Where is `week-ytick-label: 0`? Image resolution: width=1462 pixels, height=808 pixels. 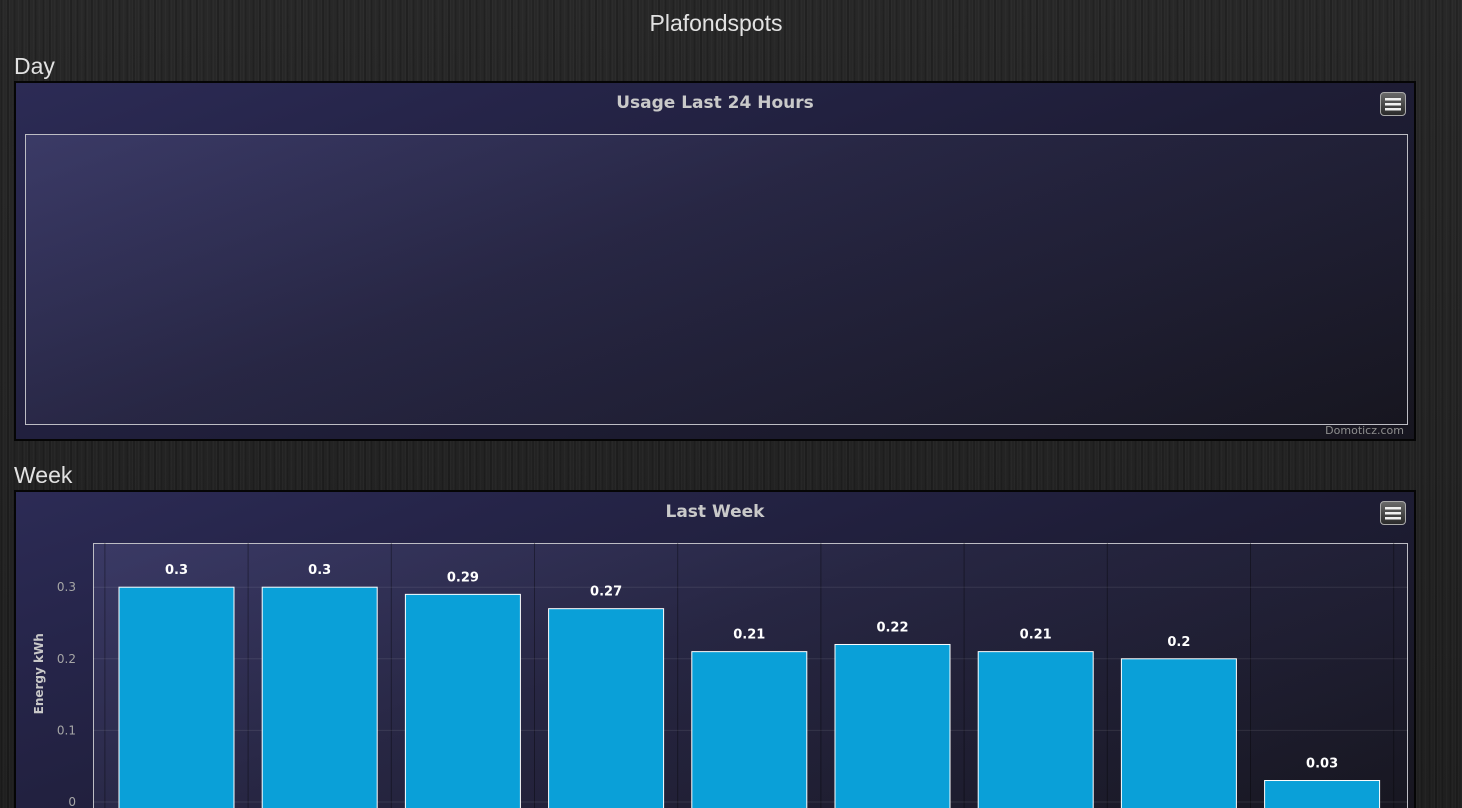 week-ytick-label: 0 is located at coordinates (72, 801).